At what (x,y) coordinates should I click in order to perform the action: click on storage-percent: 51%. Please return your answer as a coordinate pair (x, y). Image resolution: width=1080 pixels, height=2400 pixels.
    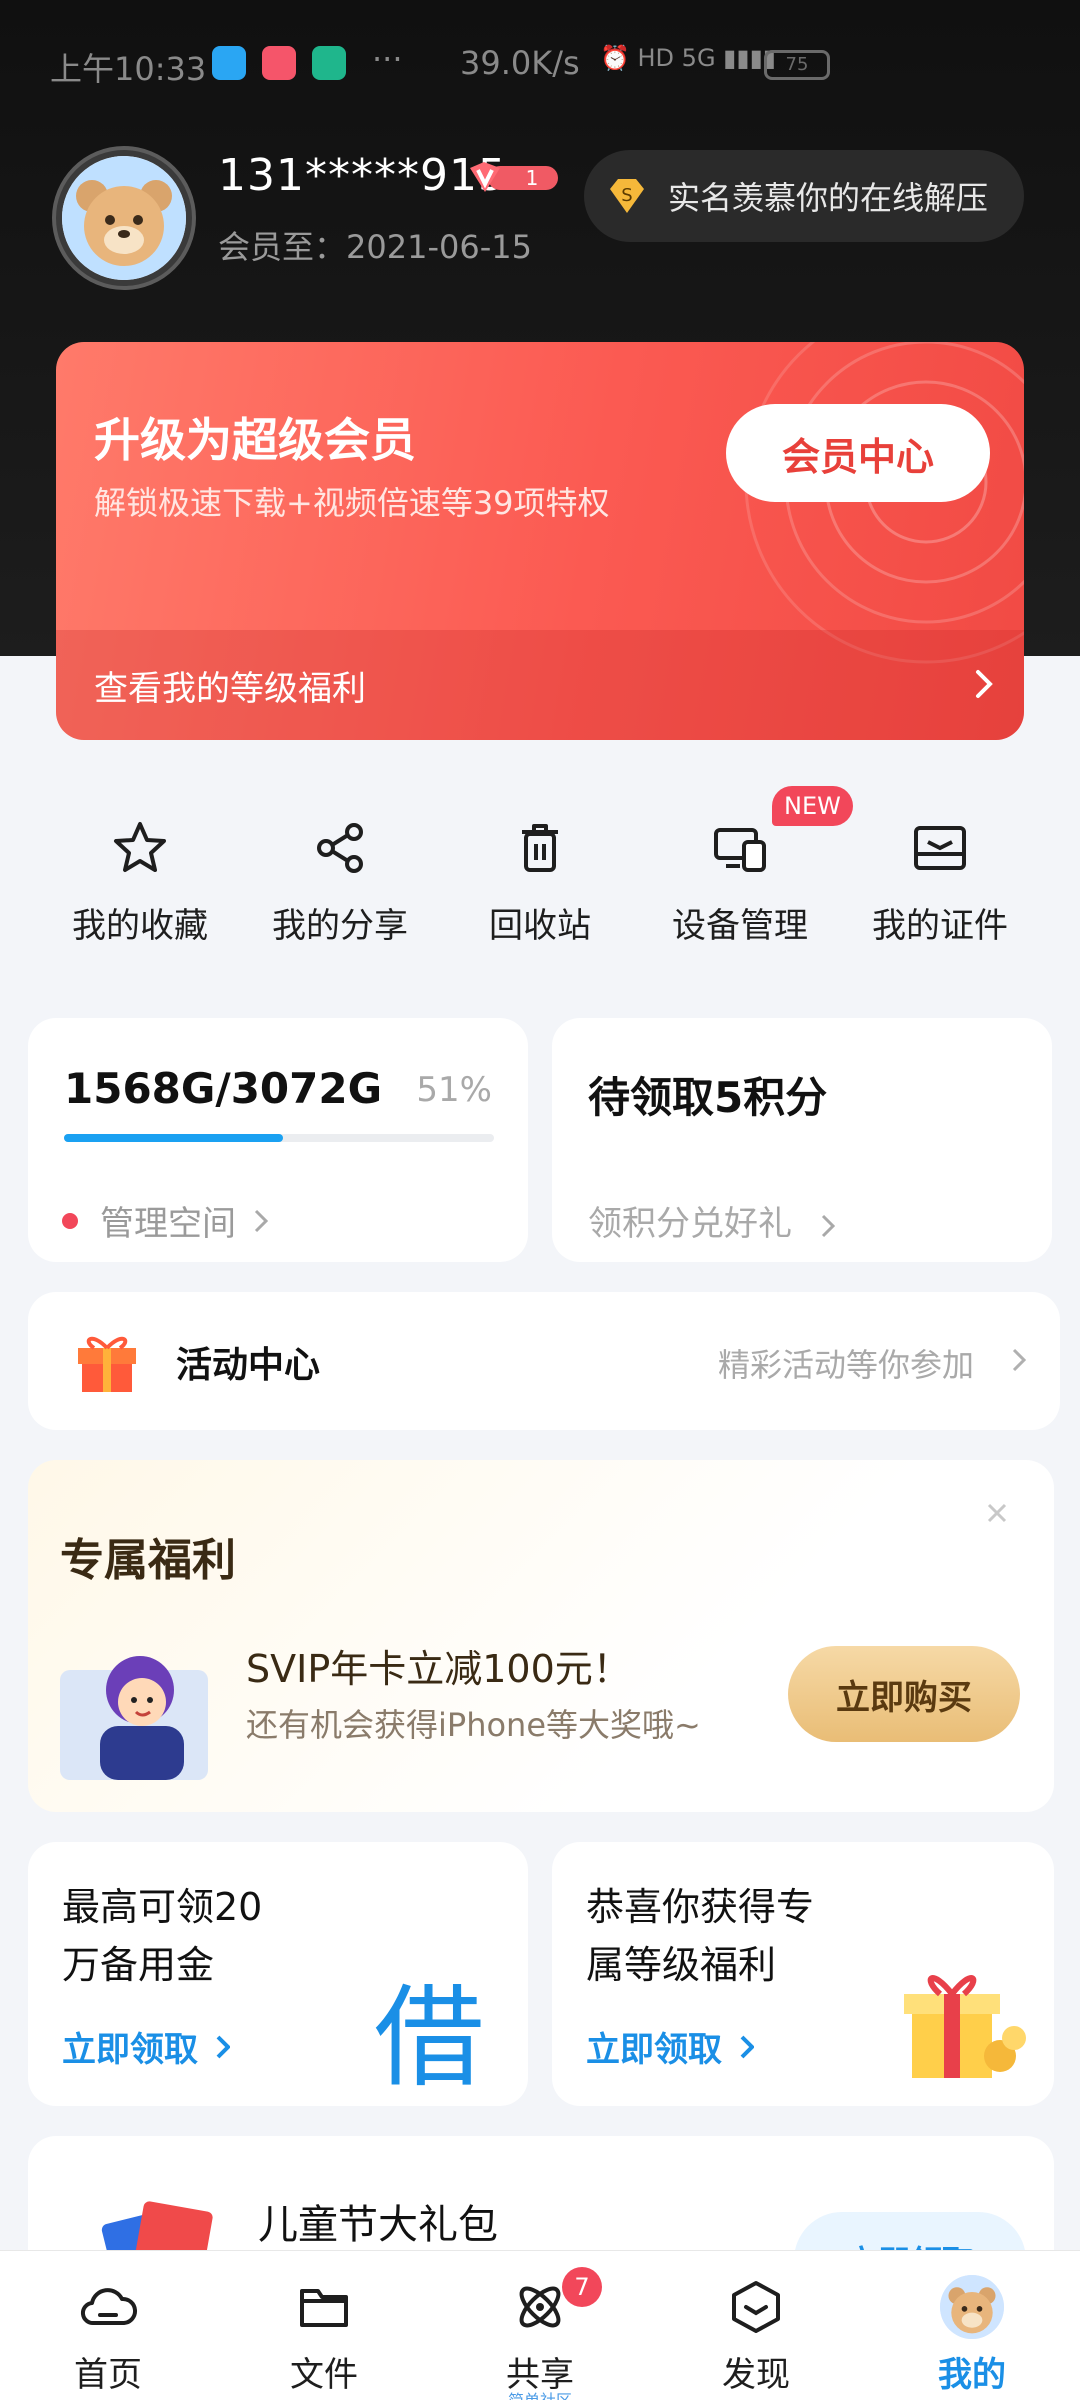
    Looking at the image, I should click on (454, 1090).